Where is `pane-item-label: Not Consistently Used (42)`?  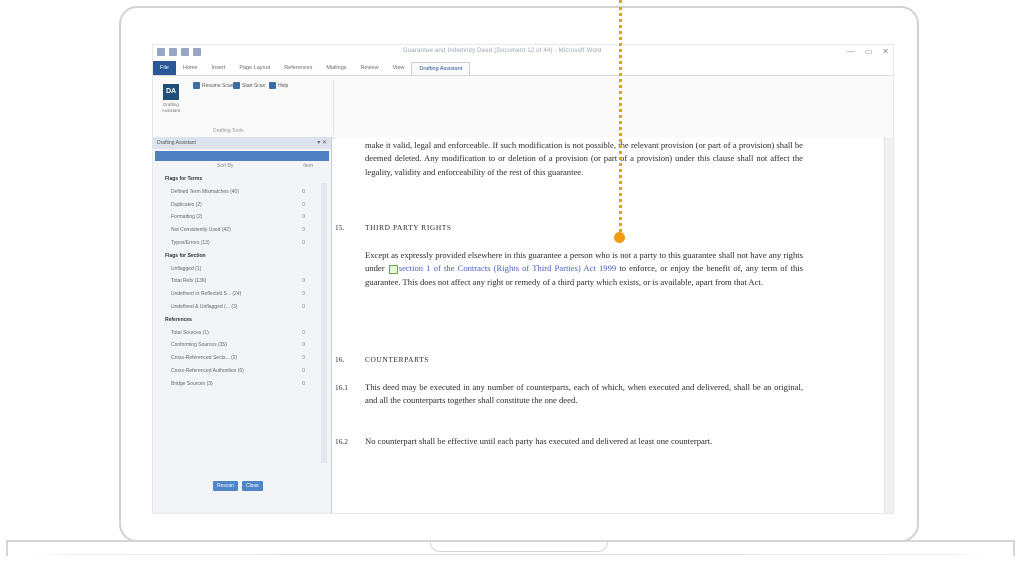
pane-item-label: Not Consistently Used (42) is located at coordinates (201, 230).